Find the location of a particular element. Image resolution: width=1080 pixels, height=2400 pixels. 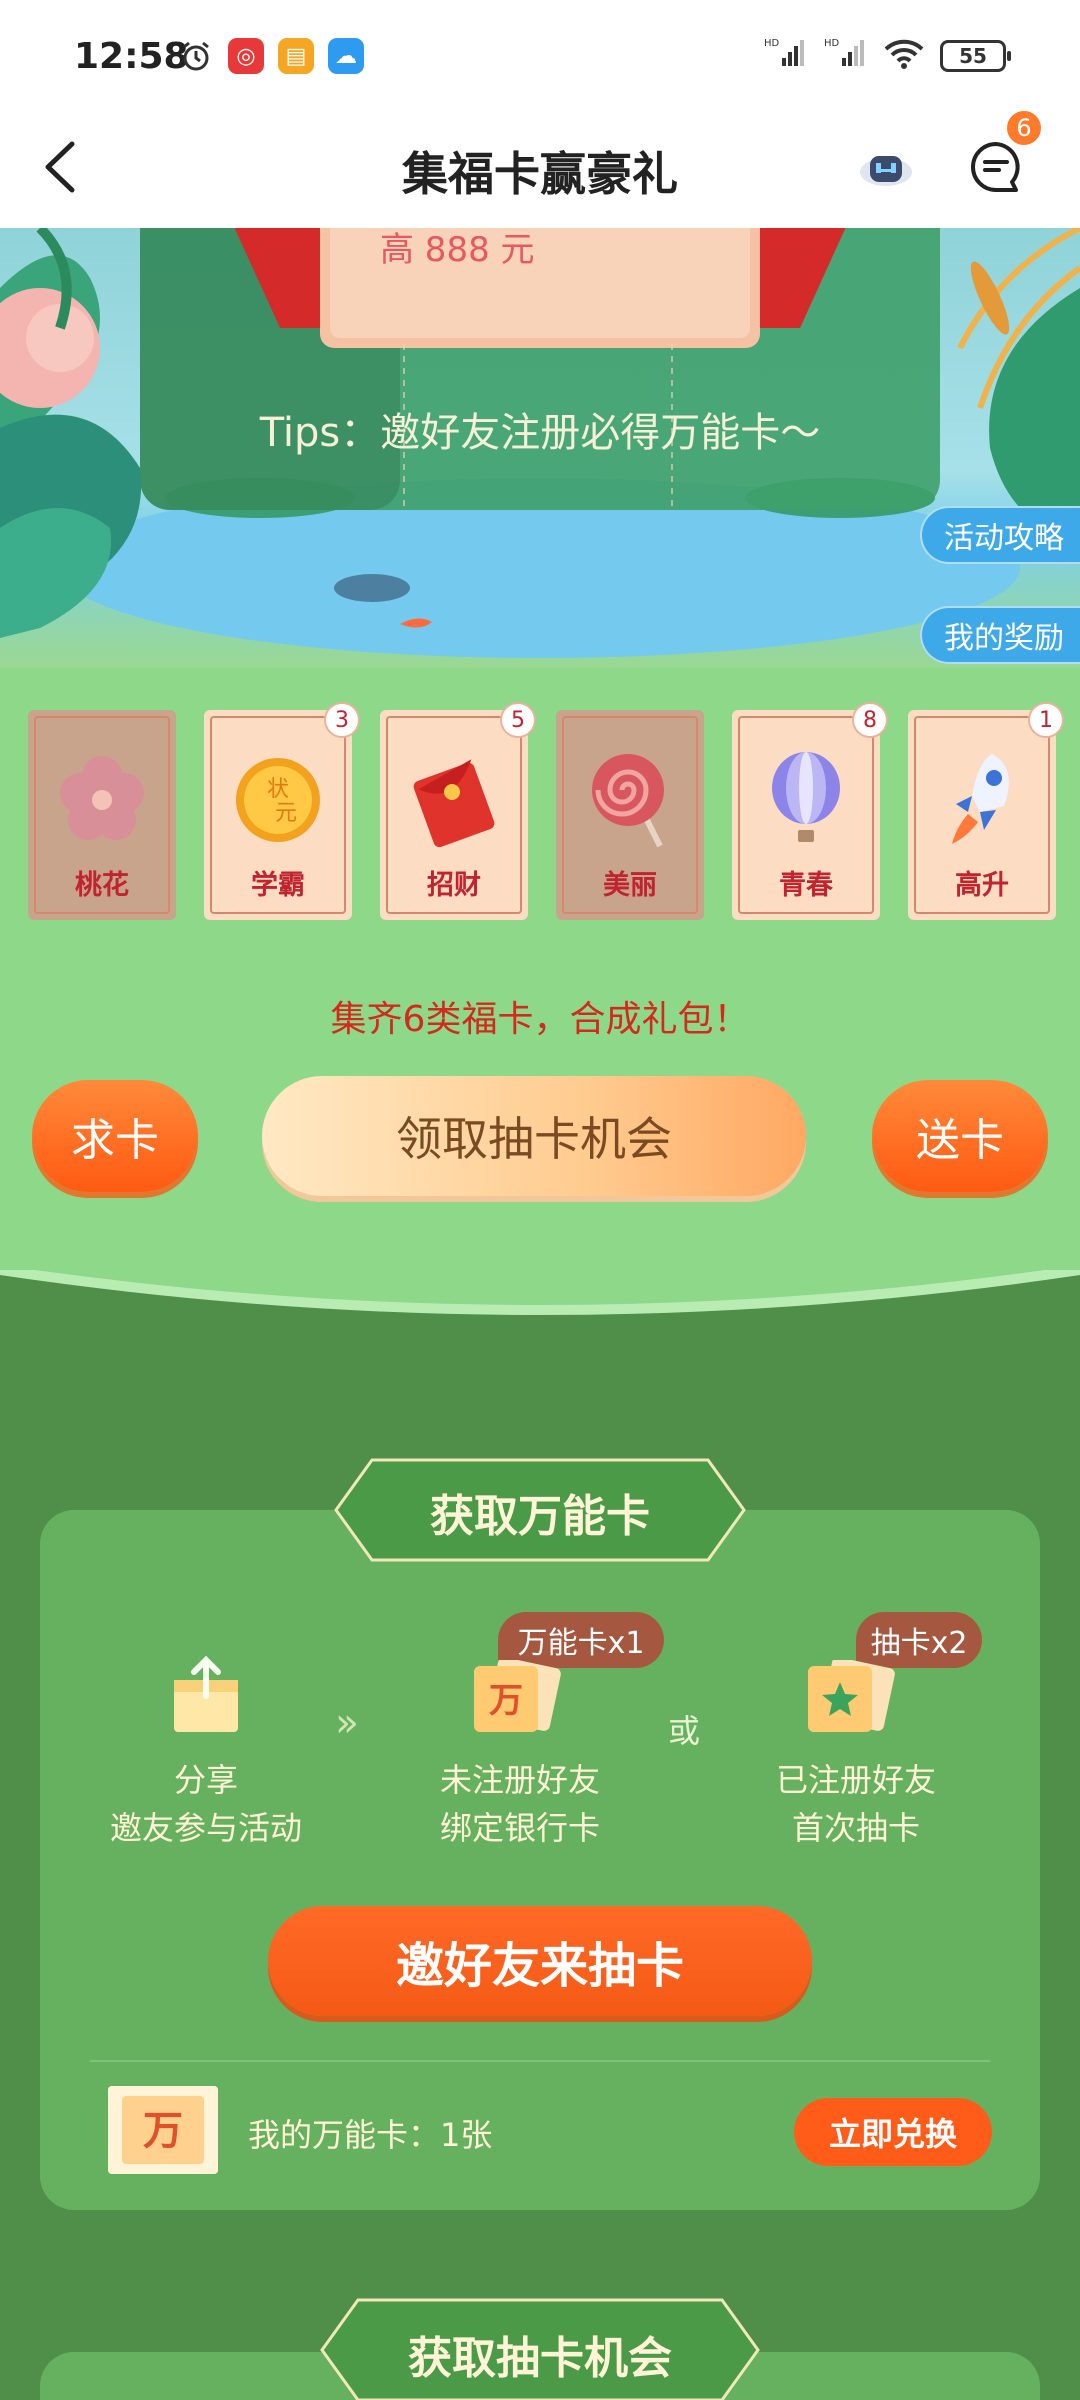

netease-music-icon: ◎ is located at coordinates (246, 56).